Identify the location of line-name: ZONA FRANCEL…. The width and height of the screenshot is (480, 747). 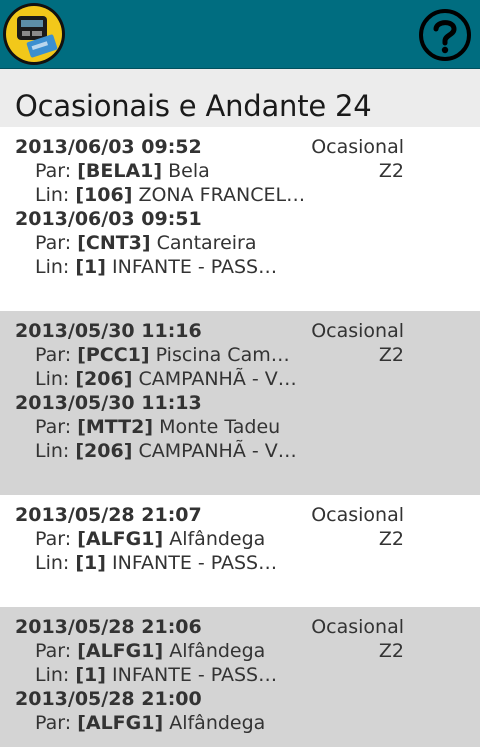
(222, 195).